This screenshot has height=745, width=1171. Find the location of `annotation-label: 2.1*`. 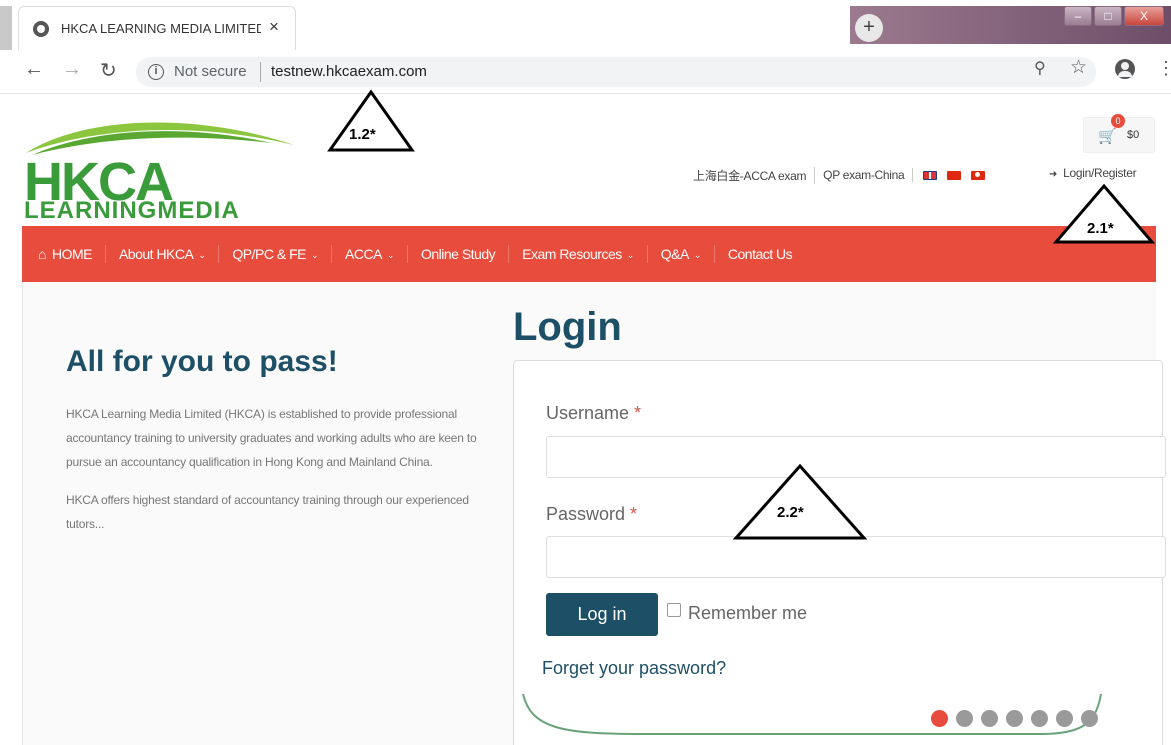

annotation-label: 2.1* is located at coordinates (1100, 228).